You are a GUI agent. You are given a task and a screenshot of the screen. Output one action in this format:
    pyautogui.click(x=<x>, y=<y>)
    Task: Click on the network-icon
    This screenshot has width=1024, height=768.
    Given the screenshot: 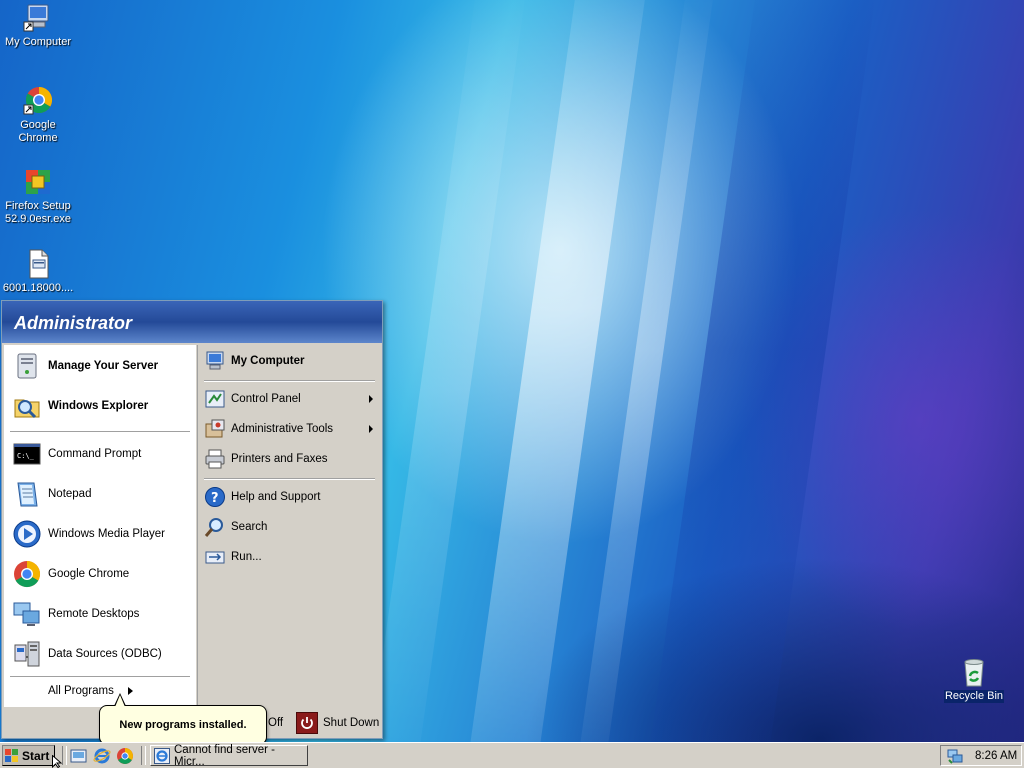 What is the action you would take?
    pyautogui.click(x=955, y=756)
    